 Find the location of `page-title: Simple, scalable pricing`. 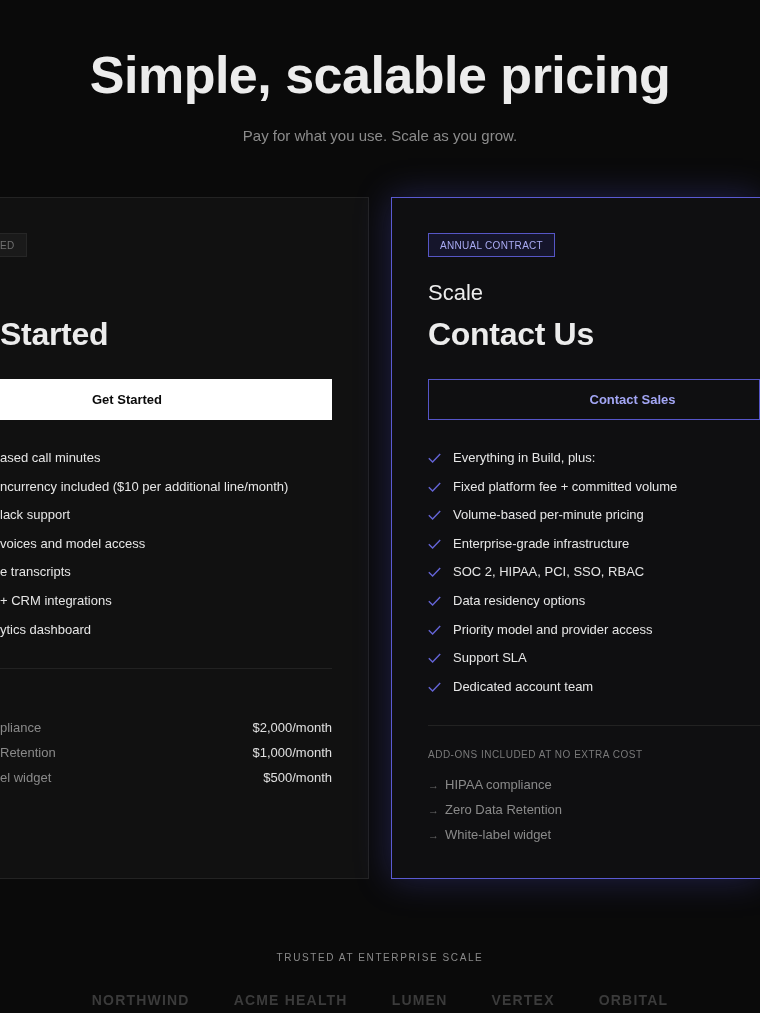

page-title: Simple, scalable pricing is located at coordinates (380, 75).